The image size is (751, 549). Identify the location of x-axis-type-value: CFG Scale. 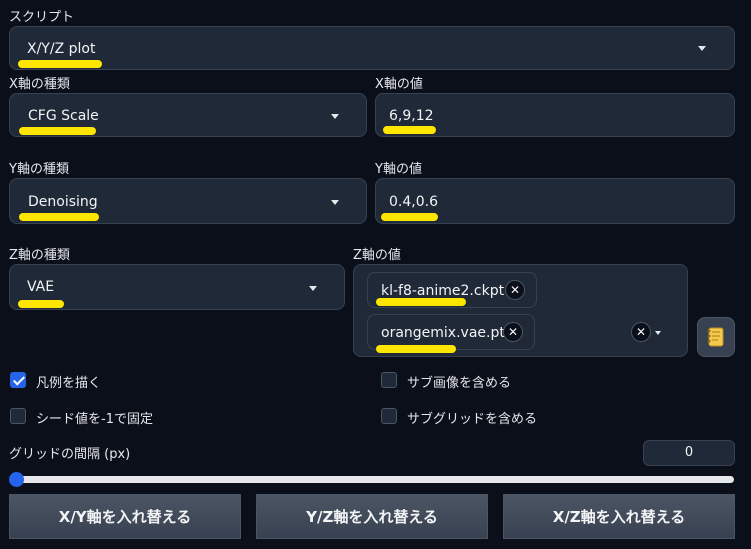
(63, 116).